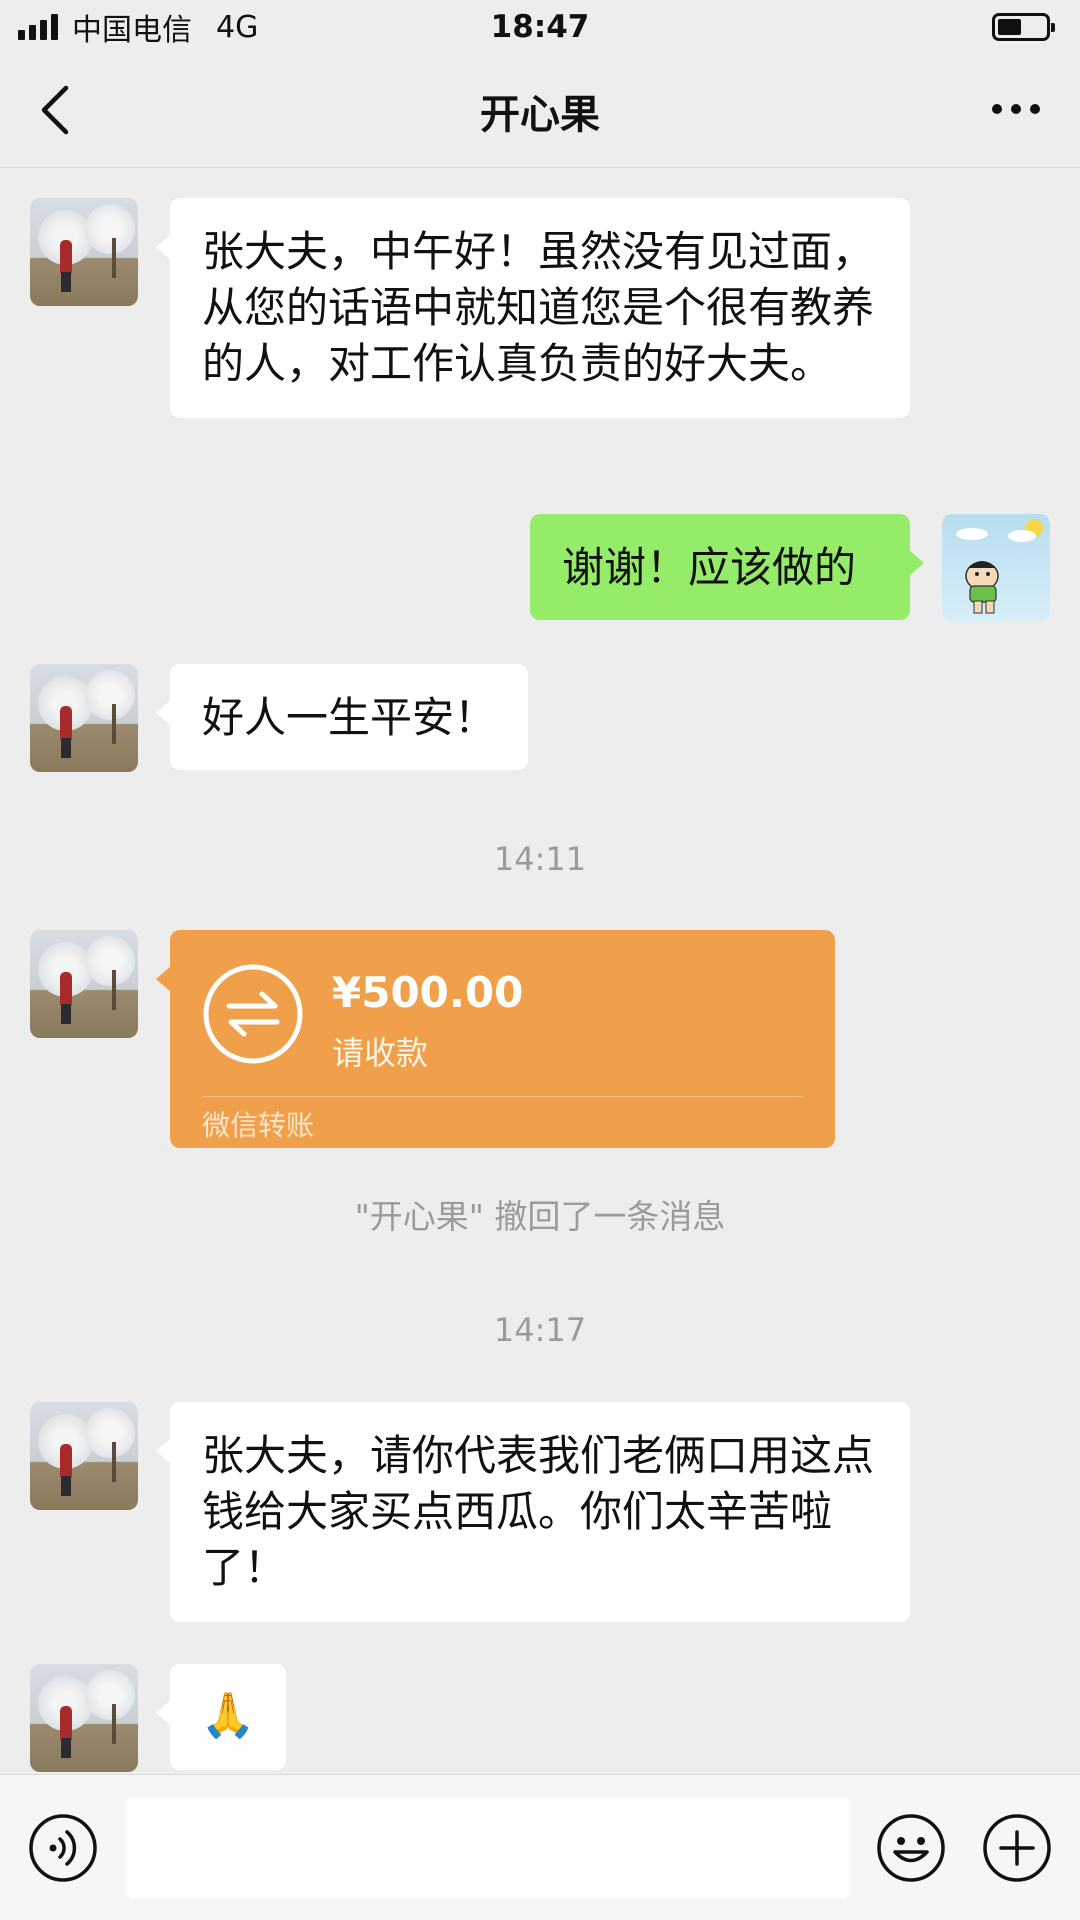 The image size is (1080, 1920). I want to click on nav-bar: 开心果, so click(540, 111).